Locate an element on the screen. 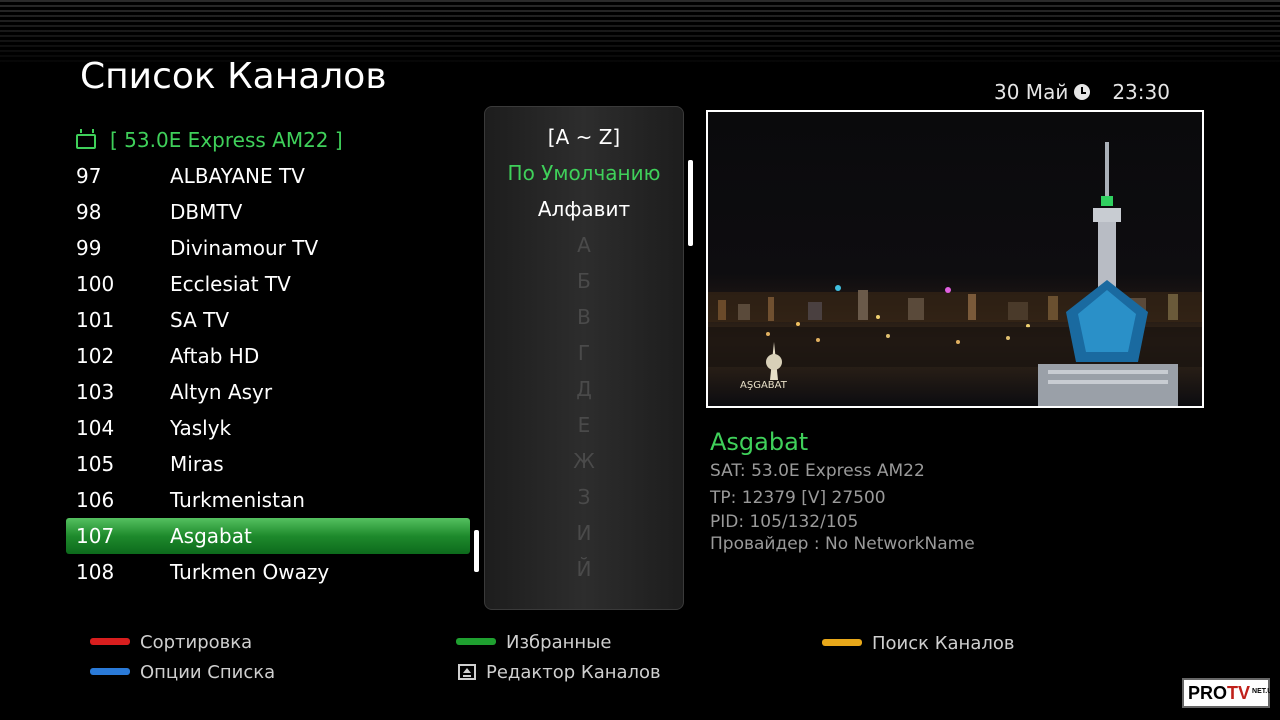  logo-suffix: NET.UA is located at coordinates (1265, 691).